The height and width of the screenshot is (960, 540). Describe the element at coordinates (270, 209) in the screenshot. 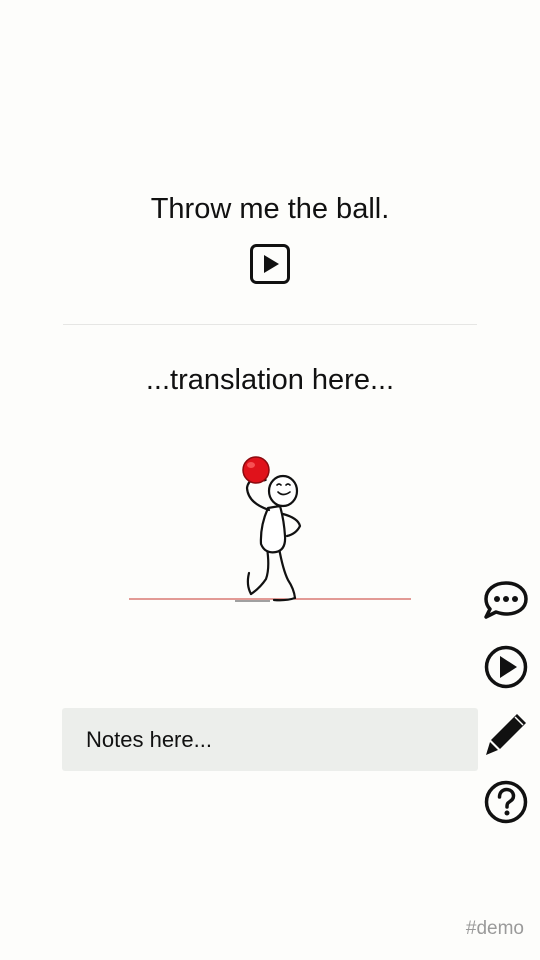

I see `phrase-text: Throw me the ball.` at that location.